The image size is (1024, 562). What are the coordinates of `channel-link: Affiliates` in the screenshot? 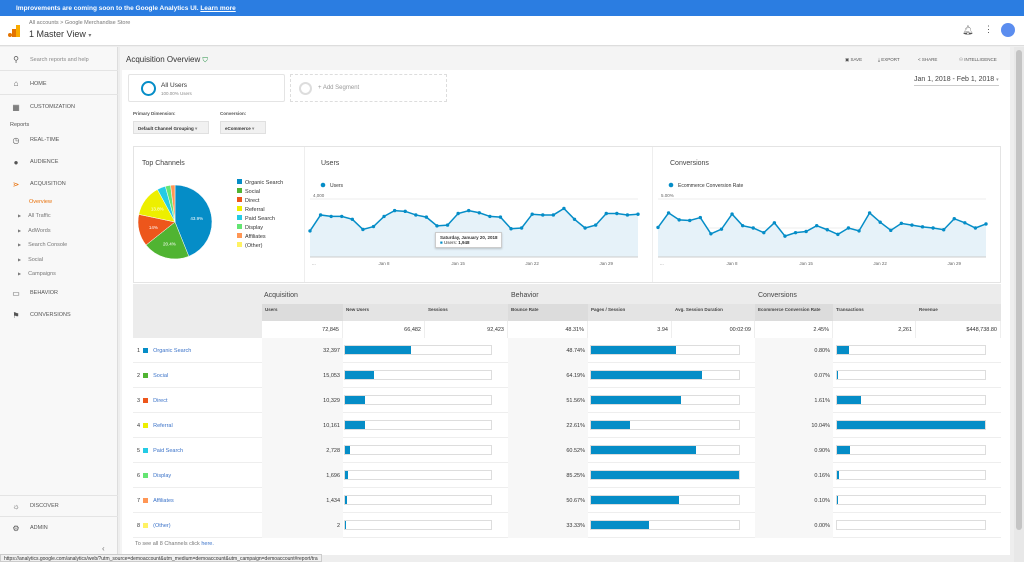 It's located at (163, 501).